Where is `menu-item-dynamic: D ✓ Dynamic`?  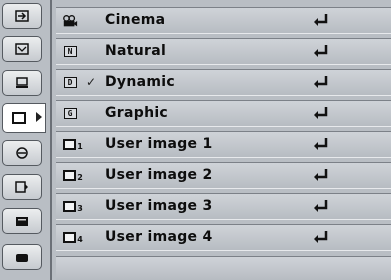 menu-item-dynamic: D ✓ Dynamic is located at coordinates (223, 82).